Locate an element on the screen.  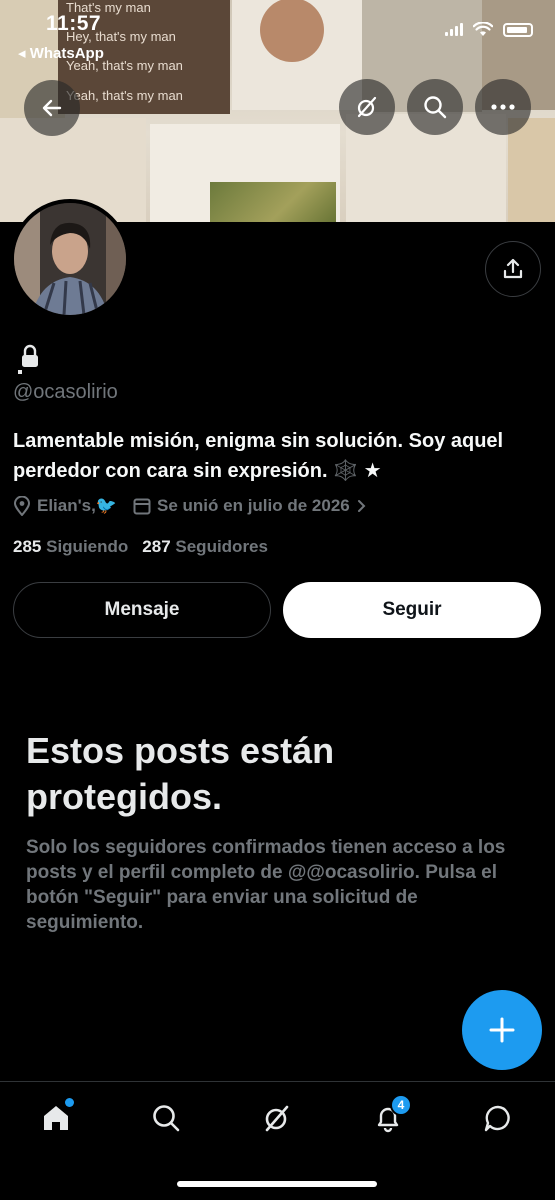
nav-search is located at coordinates (166, 1118).